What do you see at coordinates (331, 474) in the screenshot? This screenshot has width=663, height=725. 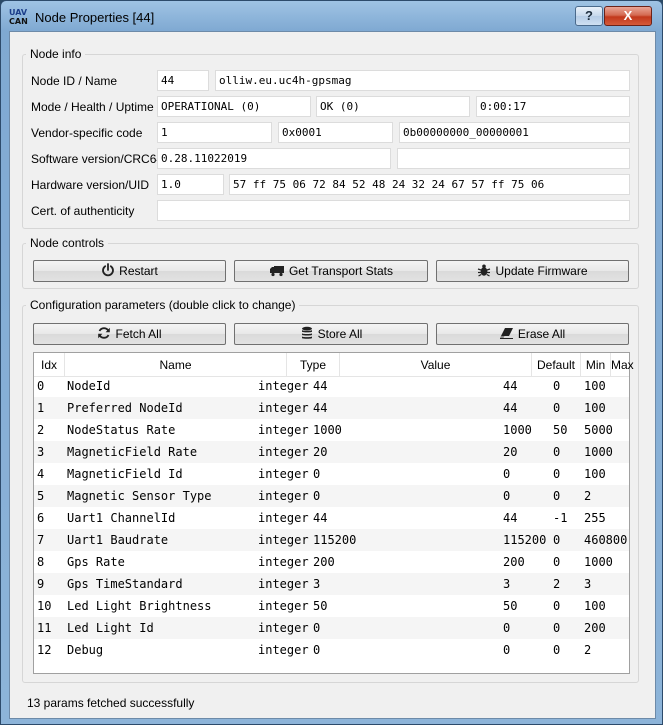 I see `table-row: 4 MagneticField Id integer 0 0 0 100` at bounding box center [331, 474].